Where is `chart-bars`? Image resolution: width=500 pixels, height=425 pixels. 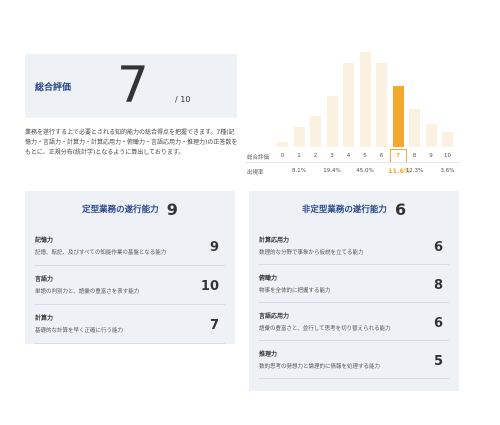
chart-bars is located at coordinates (365, 98).